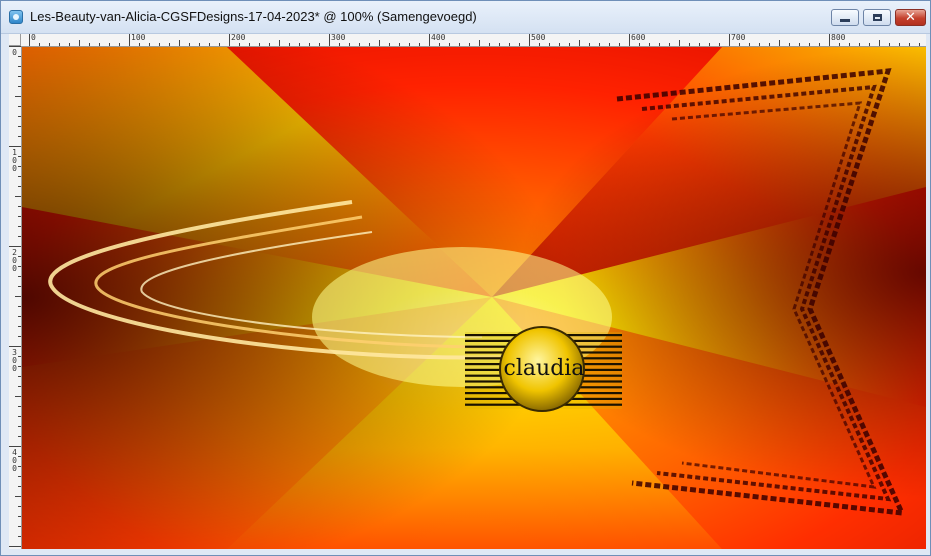 This screenshot has width=931, height=556. Describe the element at coordinates (14, 52) in the screenshot. I see `ruler-label: 0` at that location.